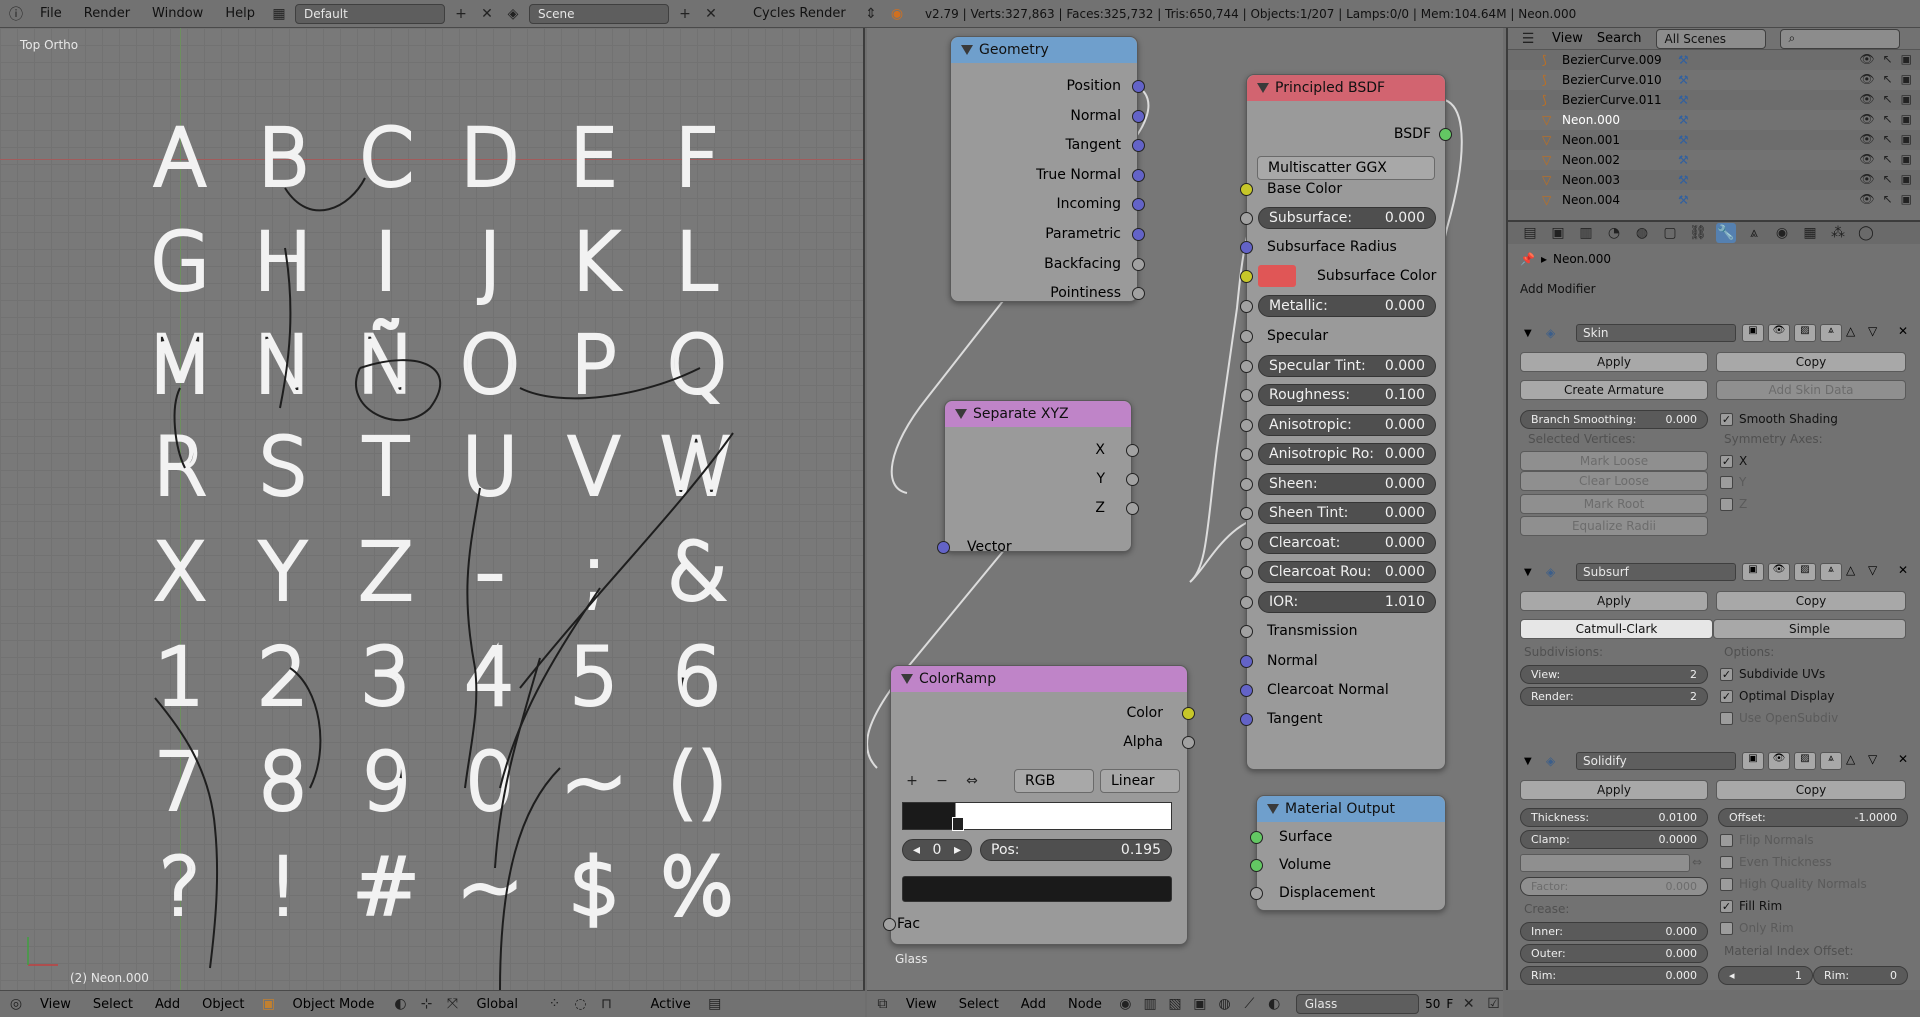 The image size is (1920, 1017). Describe the element at coordinates (1714, 120) in the screenshot. I see `outliner-item: ▽ Neon.000 ⚒ 👁 ↖ ▣` at that location.